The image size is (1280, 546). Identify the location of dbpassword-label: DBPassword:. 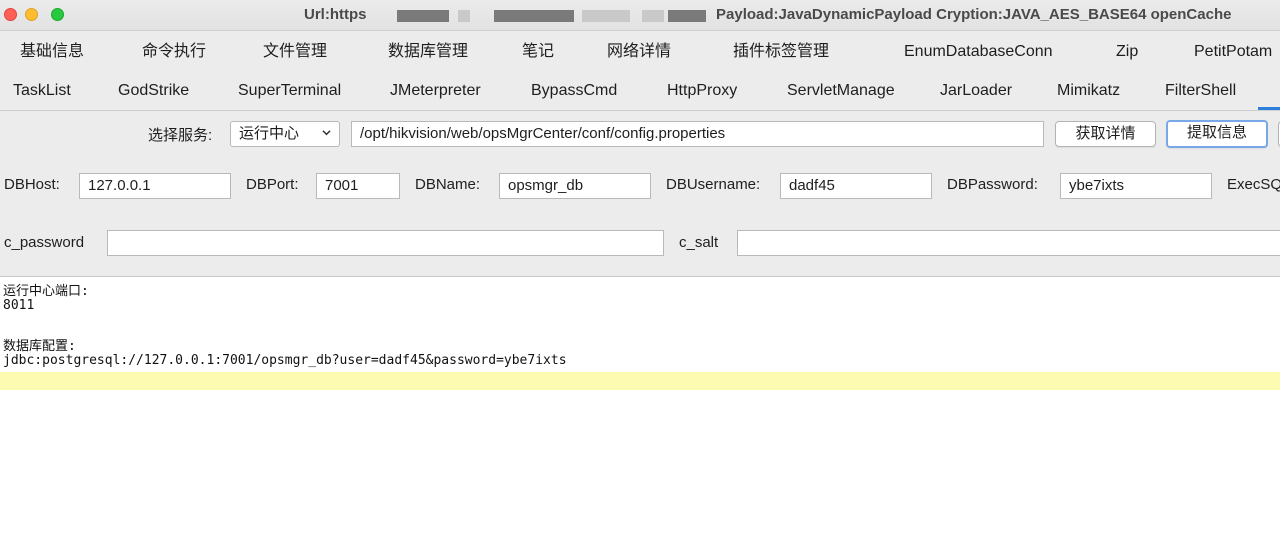
(992, 184).